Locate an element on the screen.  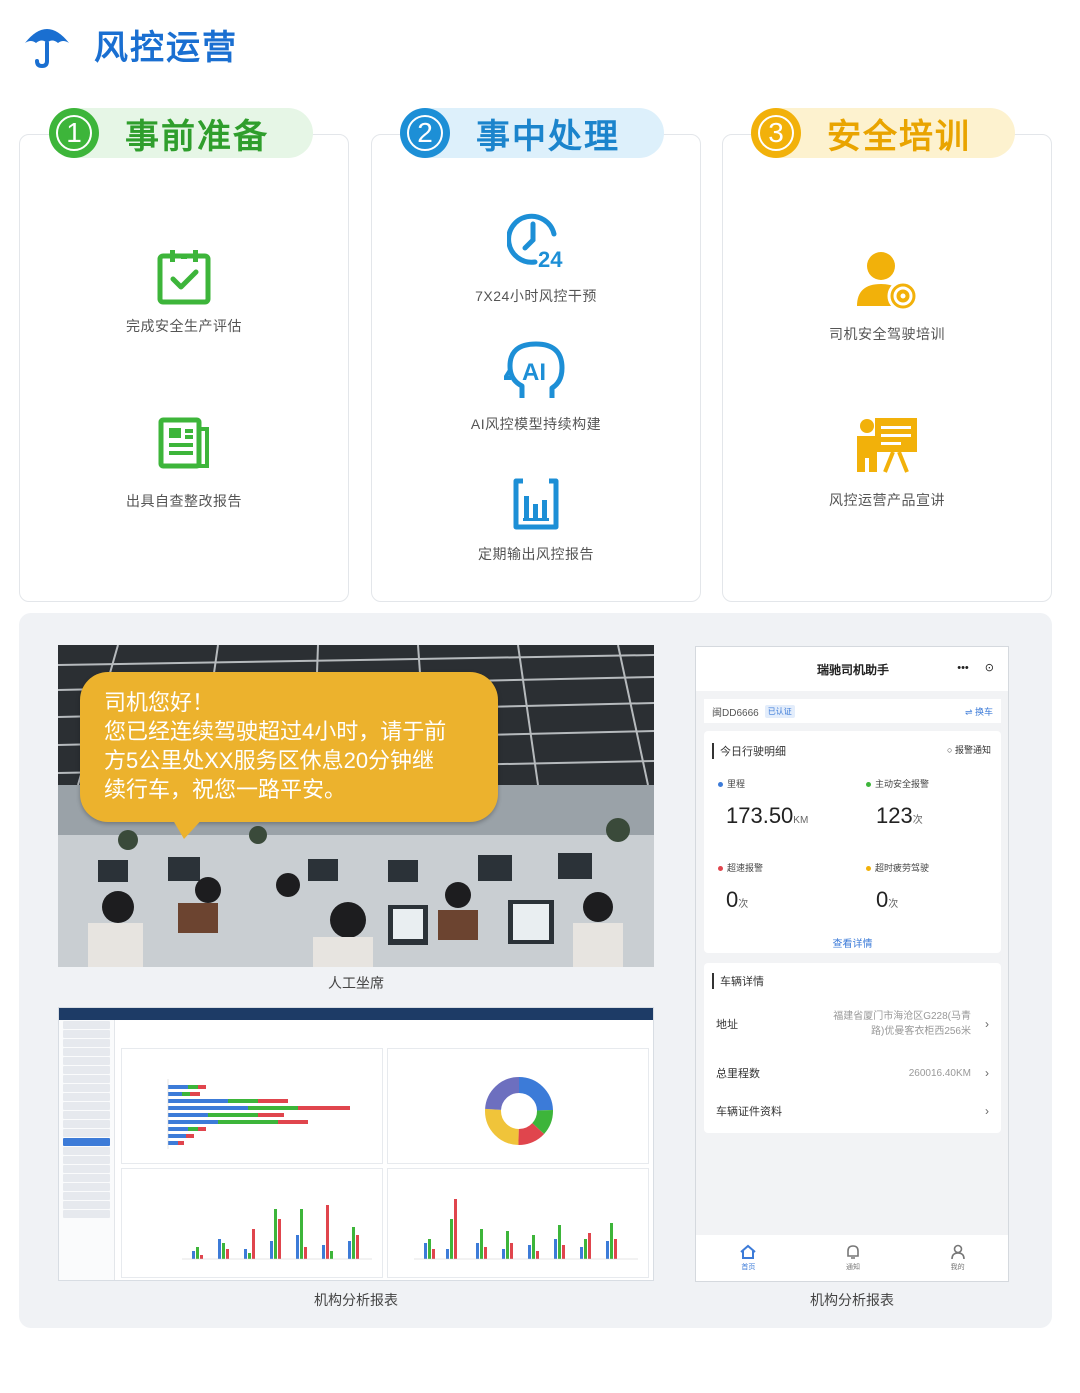
row-value: 260016.40KM is located at coordinates (939, 1073).